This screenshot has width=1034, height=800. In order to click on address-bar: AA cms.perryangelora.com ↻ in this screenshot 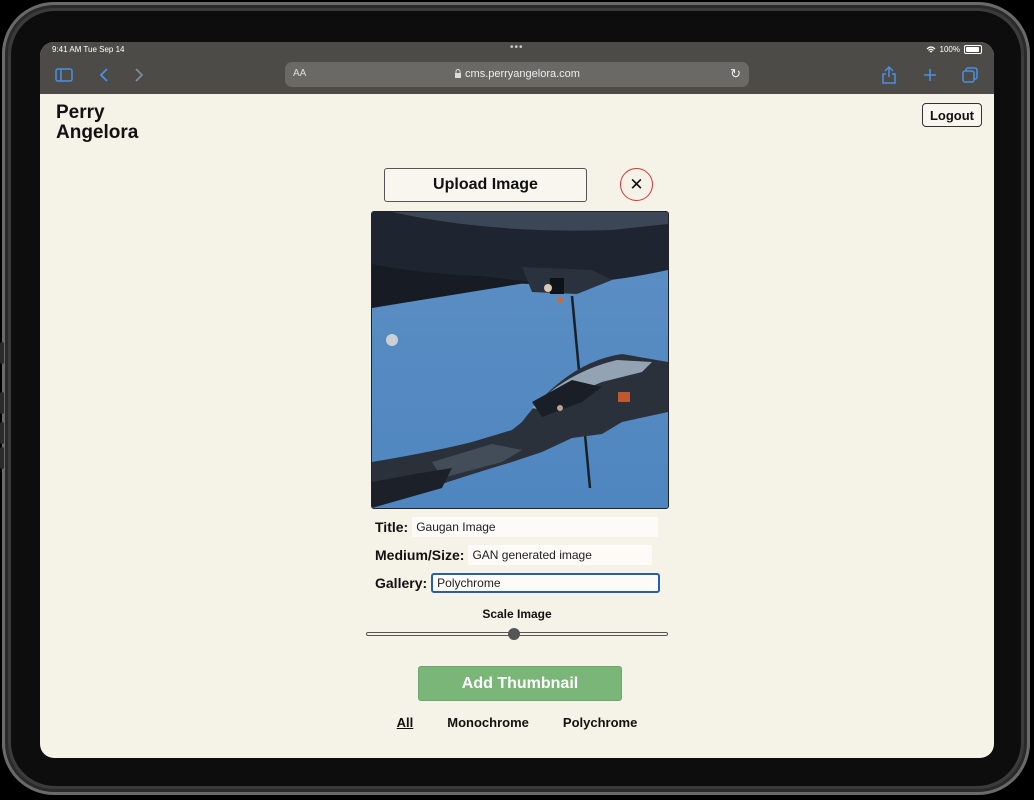, I will do `click(517, 74)`.